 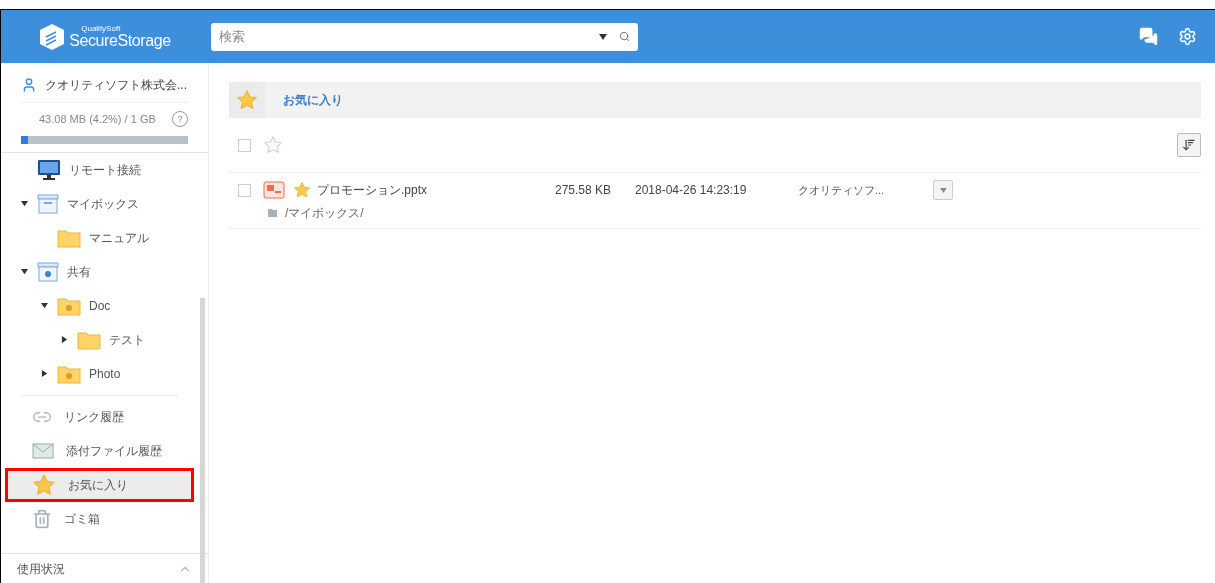 What do you see at coordinates (43, 450) in the screenshot?
I see `envelope-icon` at bounding box center [43, 450].